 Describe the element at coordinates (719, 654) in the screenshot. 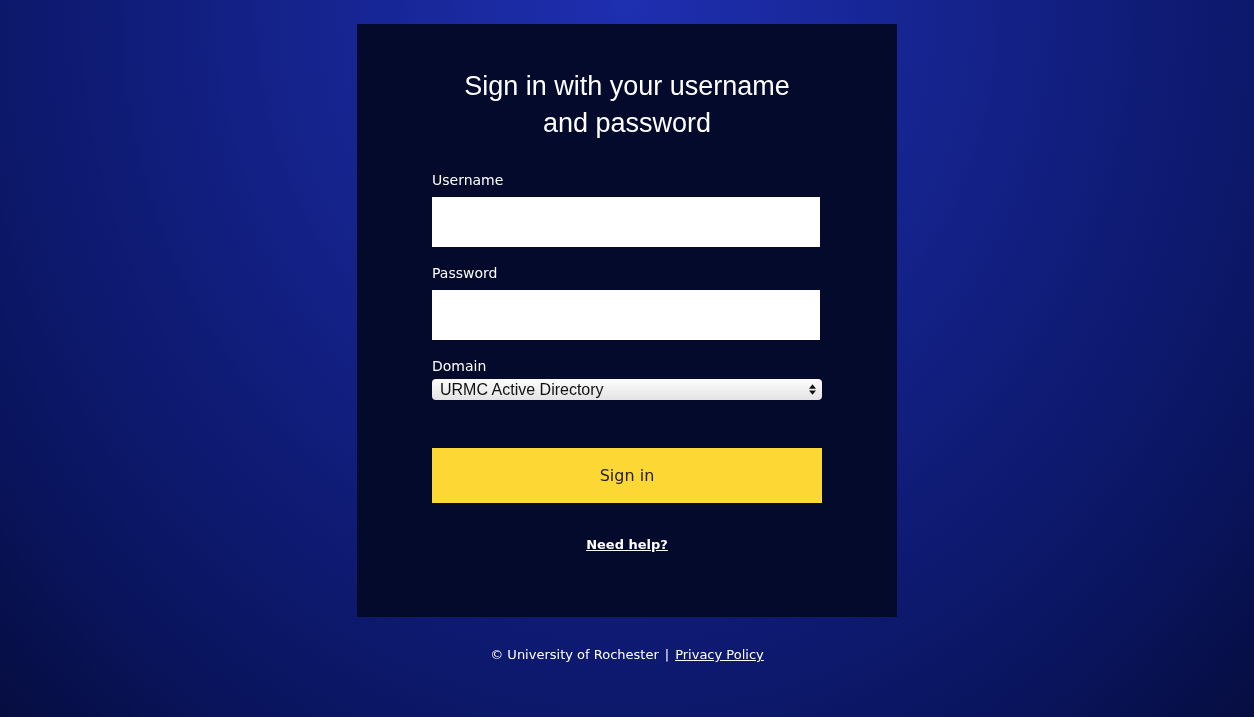

I see `privacy-policy-link: Privacy Policy` at that location.